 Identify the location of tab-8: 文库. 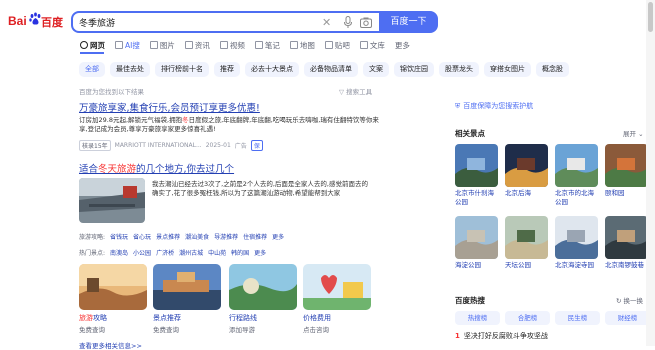
(372, 45).